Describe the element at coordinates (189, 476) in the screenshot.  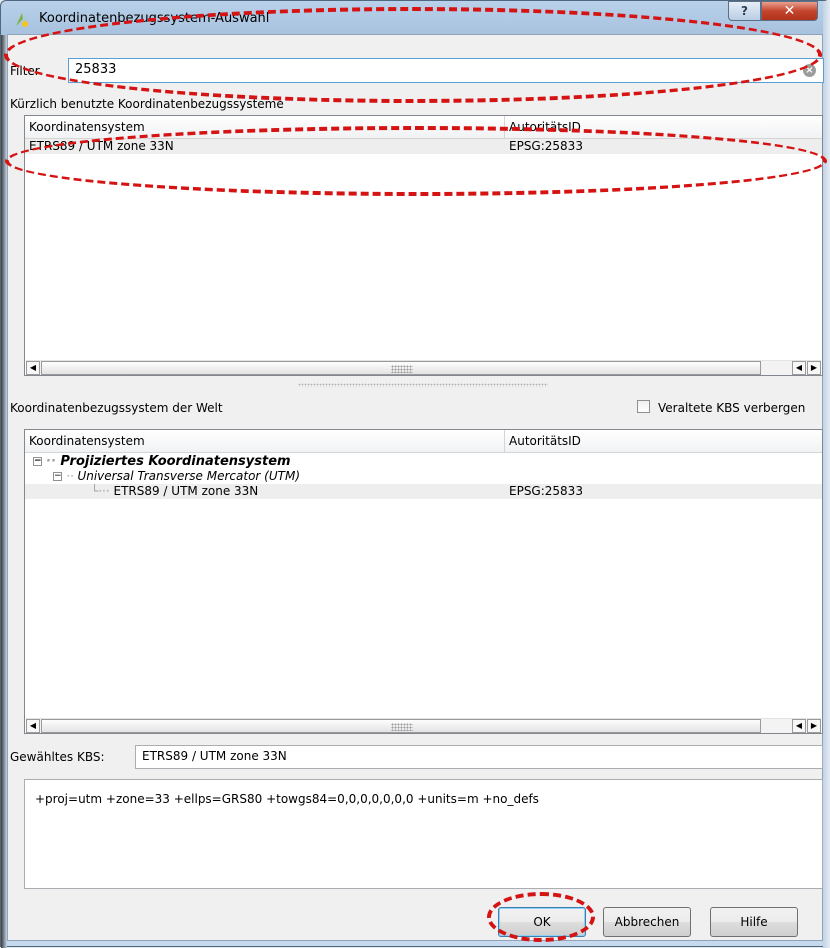
I see `tree-subgroup-label: Universal Transverse Mercator (UTM)` at that location.